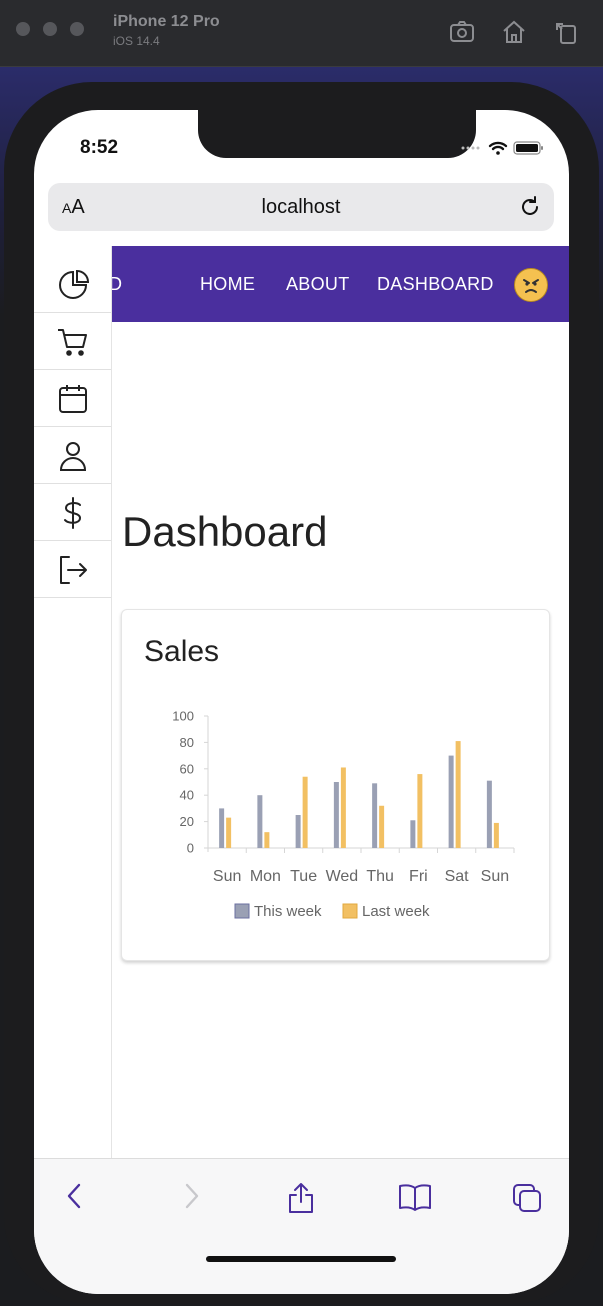 The height and width of the screenshot is (1306, 603). What do you see at coordinates (527, 1200) in the screenshot?
I see `tabs-icon` at bounding box center [527, 1200].